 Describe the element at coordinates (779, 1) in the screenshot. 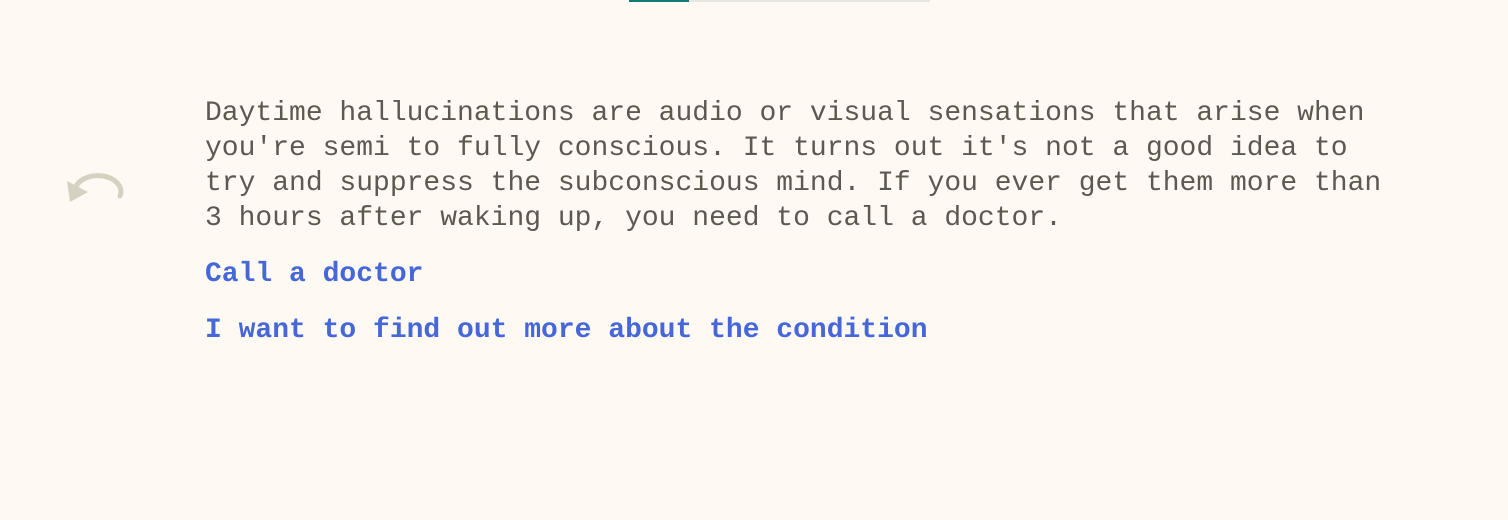

I see `progress-bar` at that location.